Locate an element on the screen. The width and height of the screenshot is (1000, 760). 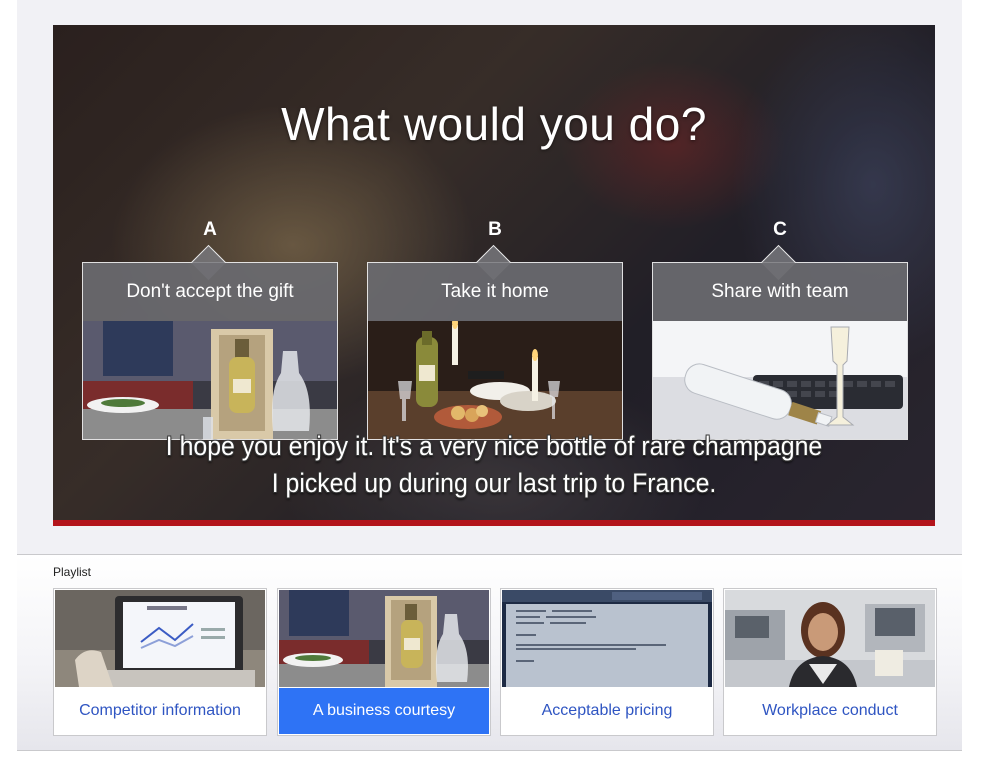
playlist-item-label: A business courtesy is located at coordinates (384, 711).